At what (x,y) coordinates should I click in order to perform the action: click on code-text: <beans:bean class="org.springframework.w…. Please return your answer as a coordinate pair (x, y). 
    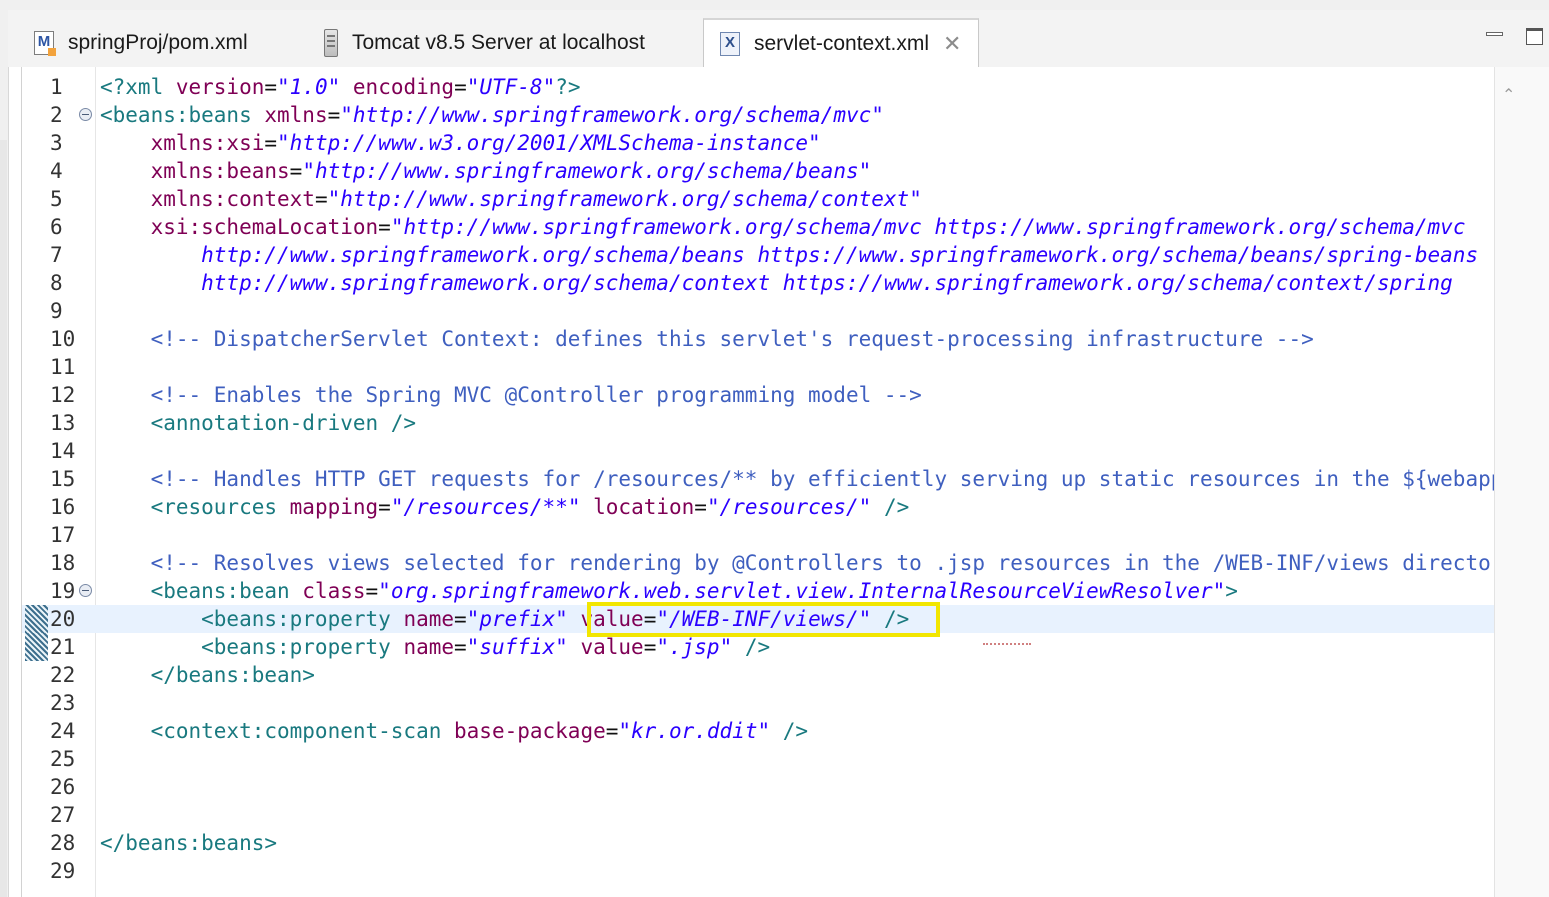
    Looking at the image, I should click on (669, 591).